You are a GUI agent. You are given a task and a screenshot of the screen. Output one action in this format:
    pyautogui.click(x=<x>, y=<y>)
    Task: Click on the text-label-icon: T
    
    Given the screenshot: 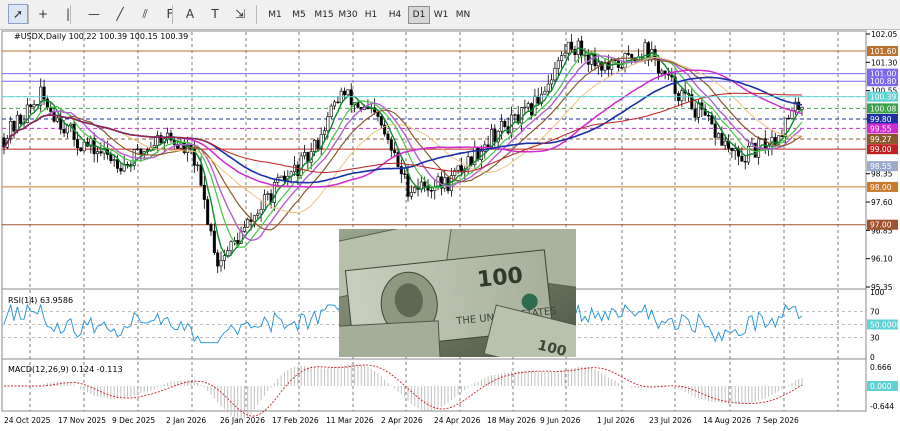 What is the action you would take?
    pyautogui.click(x=215, y=14)
    